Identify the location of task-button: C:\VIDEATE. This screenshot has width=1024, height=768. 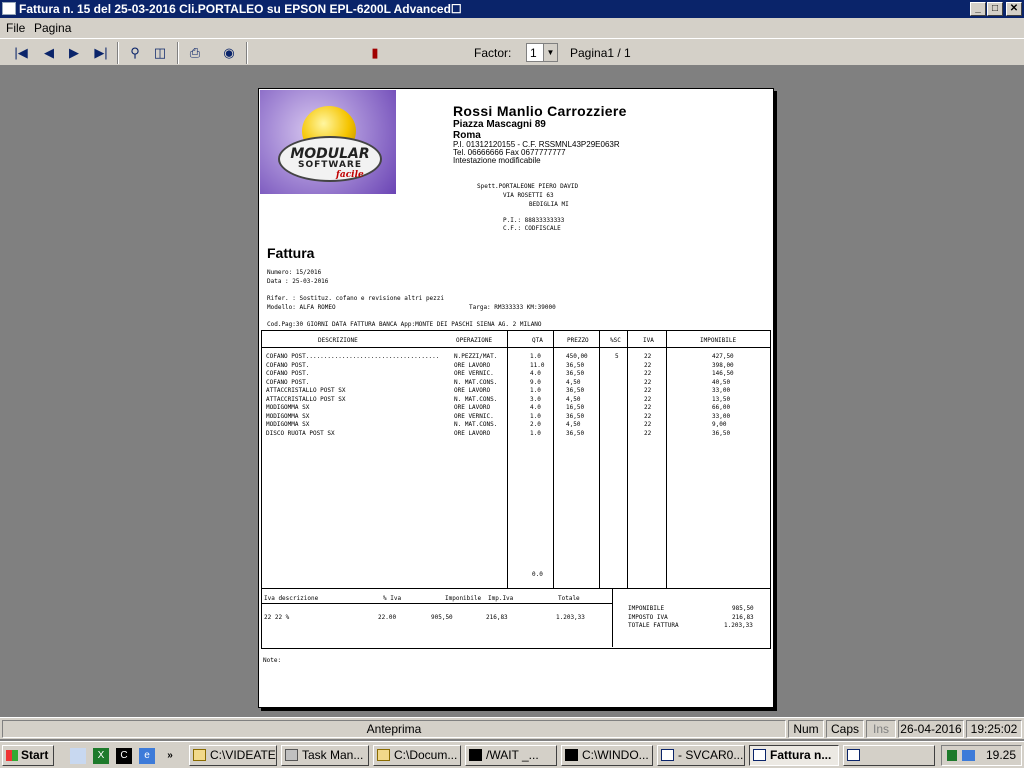
(233, 755).